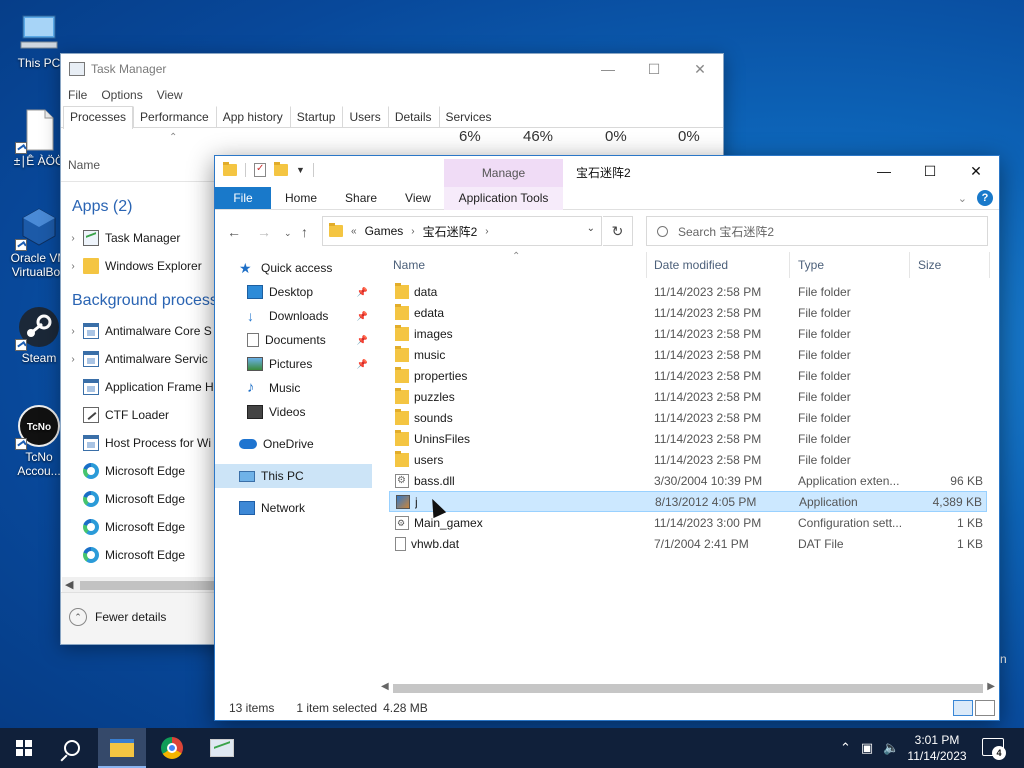 The height and width of the screenshot is (768, 1024). Describe the element at coordinates (300, 170) in the screenshot. I see `customize-toolbar-icon: ▼` at that location.